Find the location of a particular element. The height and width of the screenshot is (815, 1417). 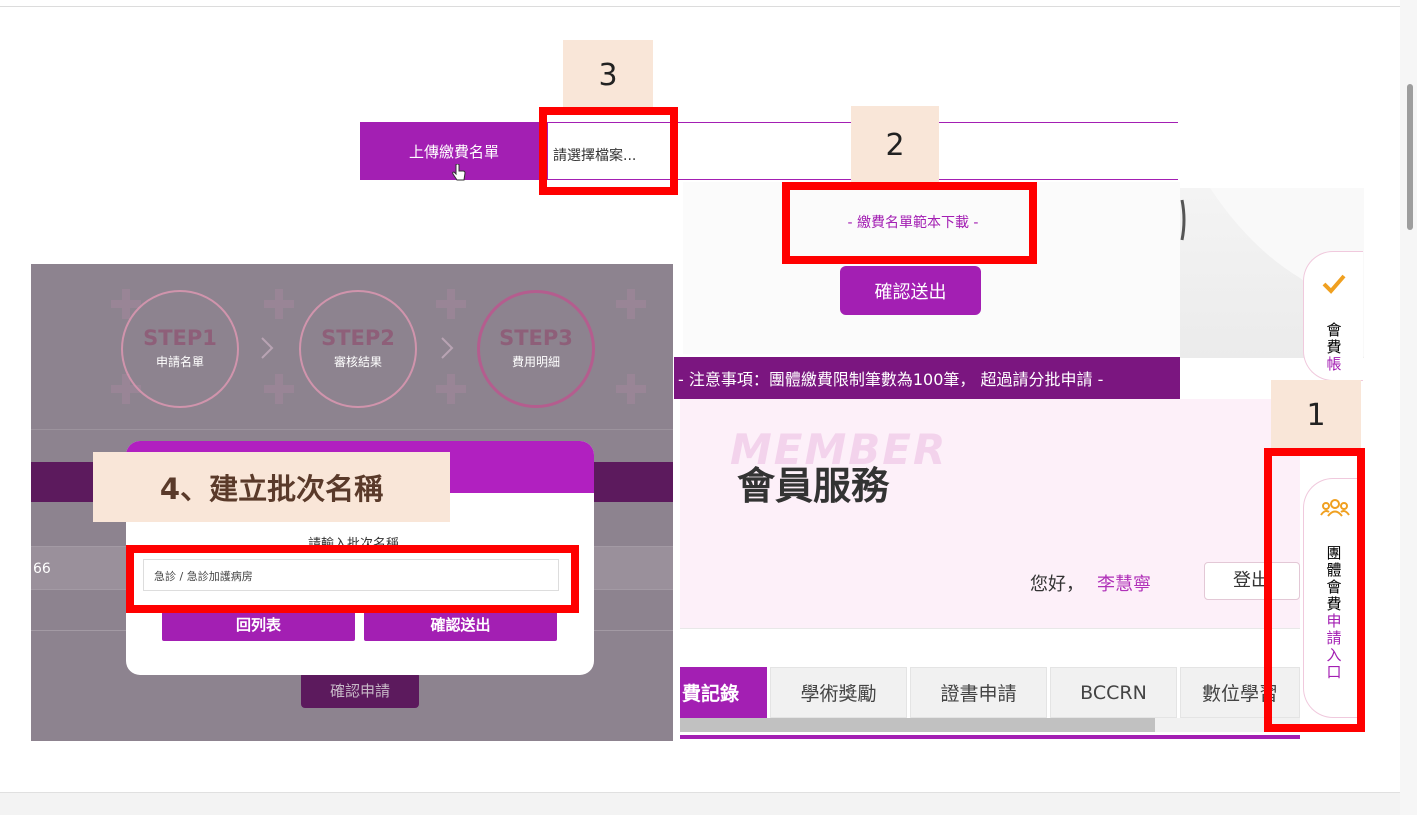

step2-circle: STEP2 審核結果 is located at coordinates (358, 349).